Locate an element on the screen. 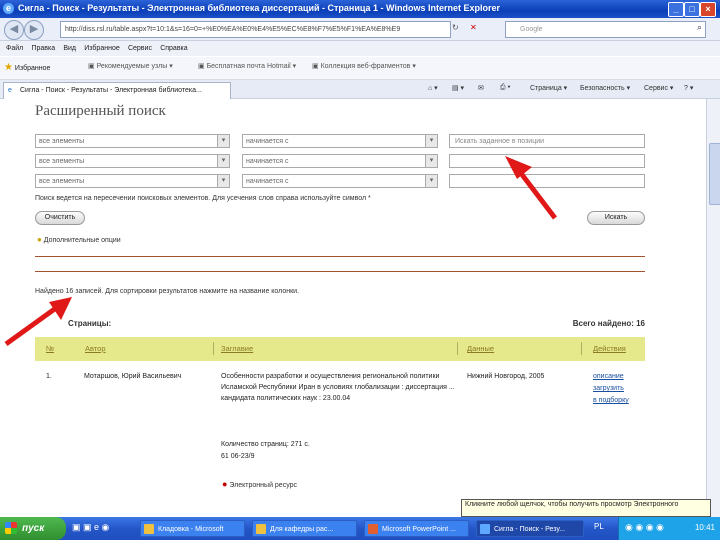 This screenshot has height=540, width=720. clock: 10:41 is located at coordinates (704, 527).